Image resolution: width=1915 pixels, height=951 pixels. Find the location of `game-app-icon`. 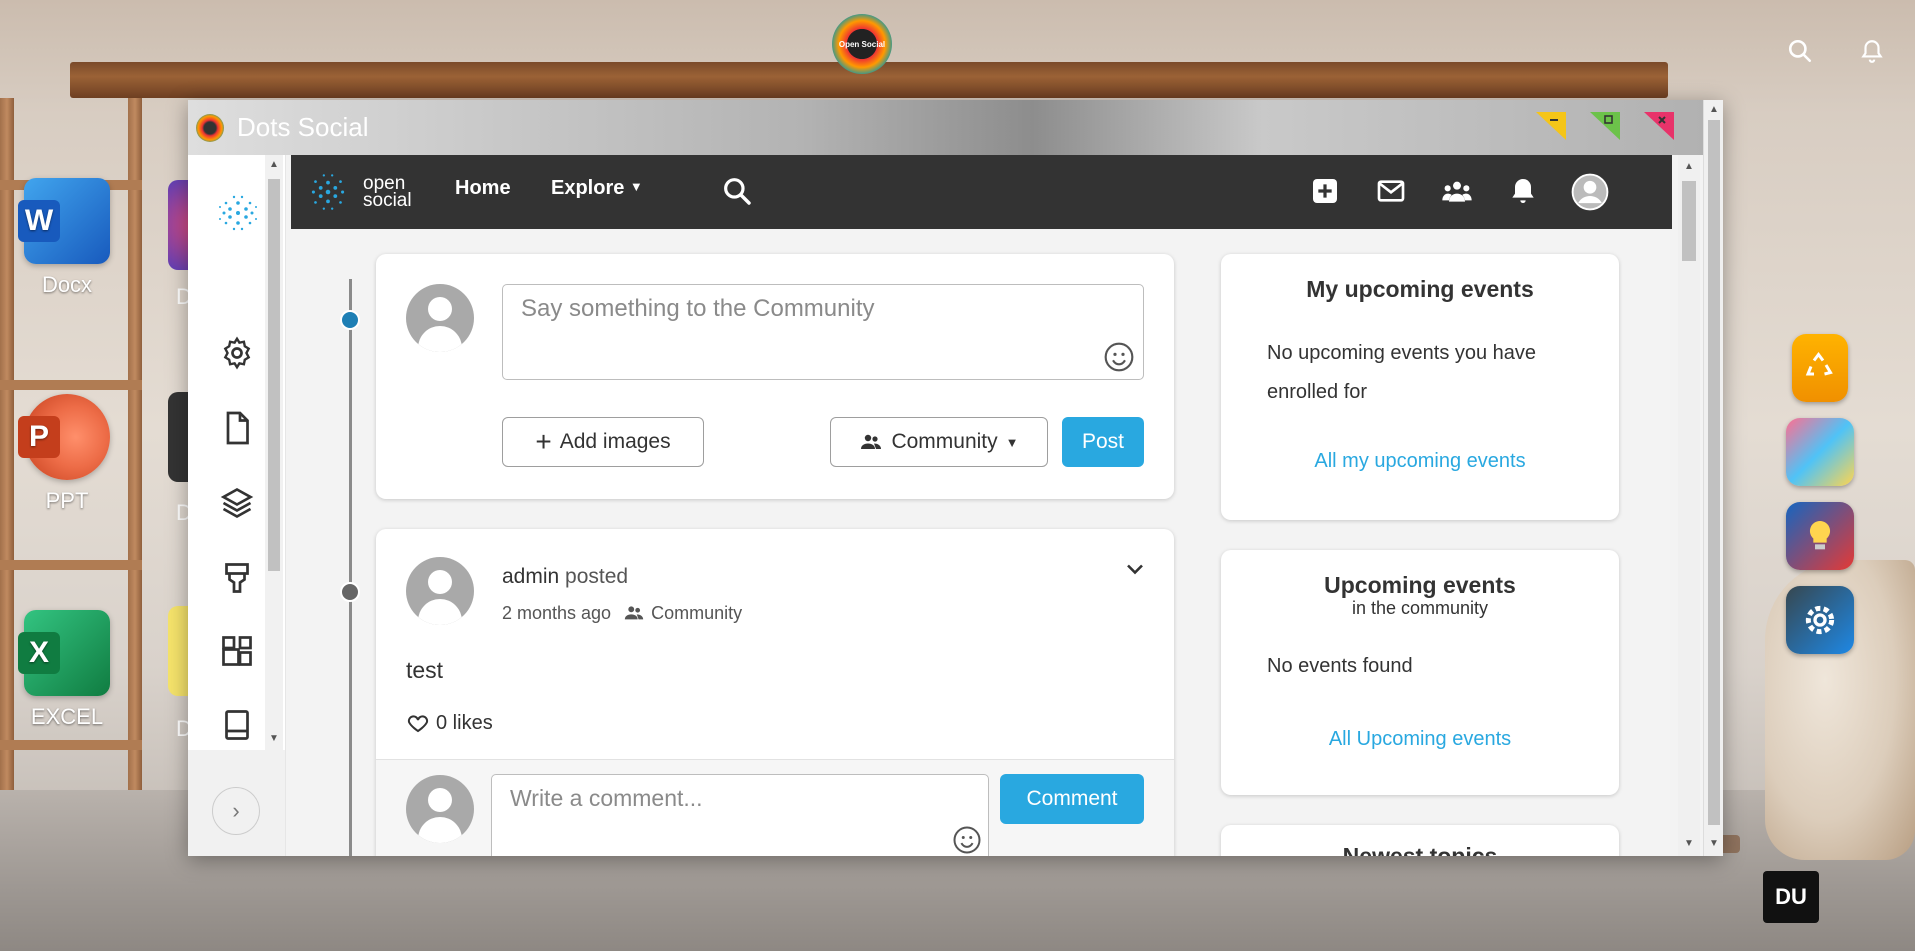

game-app-icon is located at coordinates (1820, 452).